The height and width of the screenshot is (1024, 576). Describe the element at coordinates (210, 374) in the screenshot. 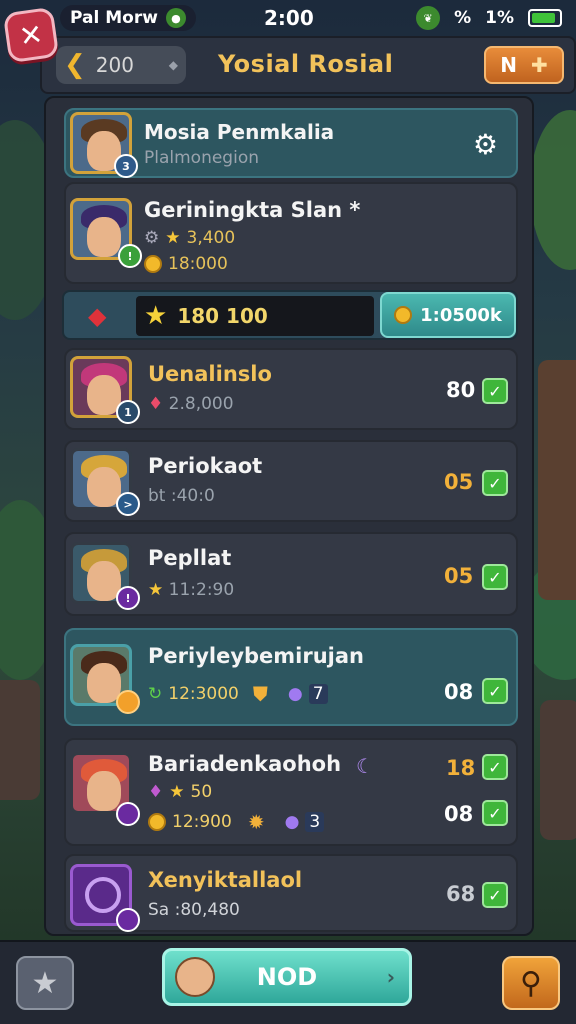

I see `item-name: Uenalinslo` at that location.